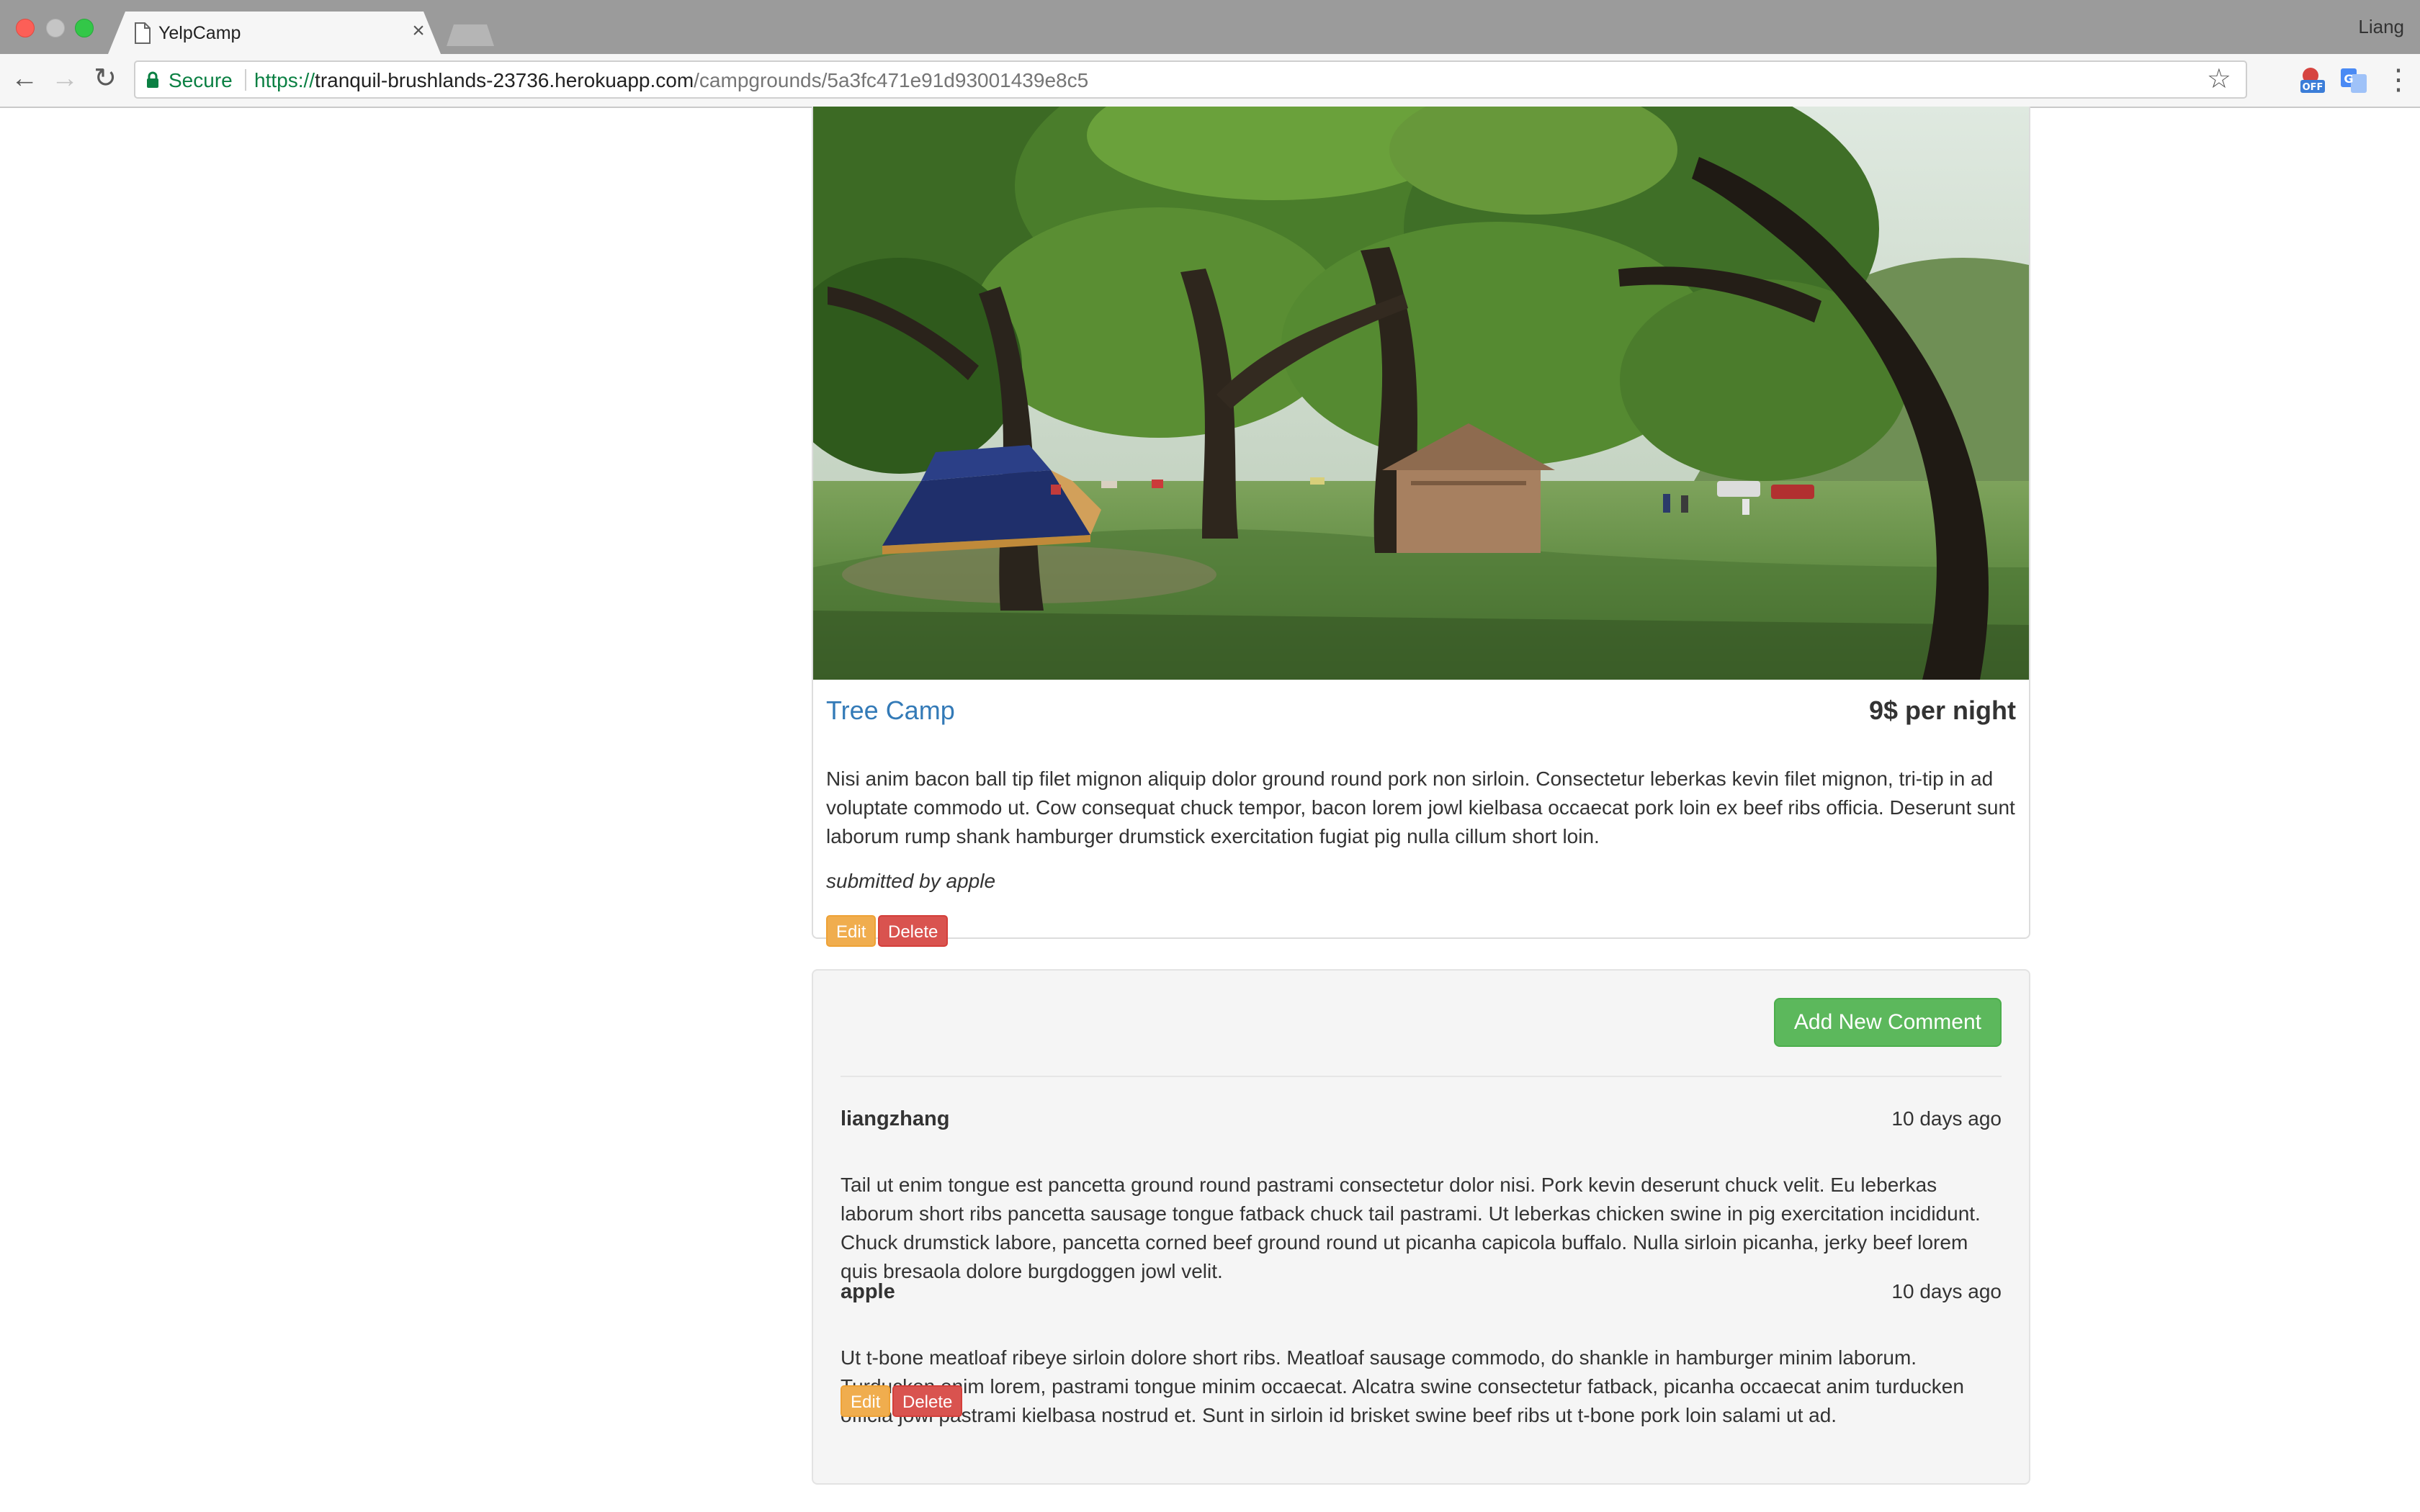  Describe the element at coordinates (1942, 710) in the screenshot. I see `campground-price: 9$ per night` at that location.